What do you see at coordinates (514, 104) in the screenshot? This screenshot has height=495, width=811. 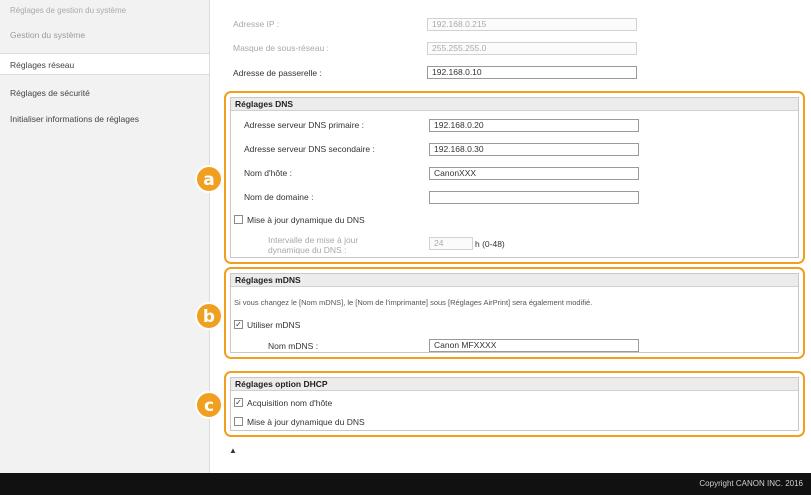 I see `dns-settings-title: Réglages DNS` at bounding box center [514, 104].